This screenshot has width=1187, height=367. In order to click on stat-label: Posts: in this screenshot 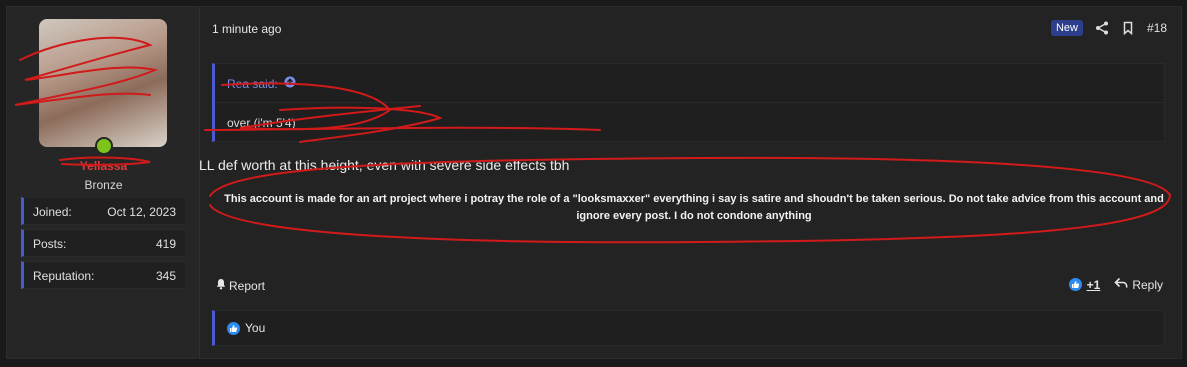, I will do `click(50, 244)`.